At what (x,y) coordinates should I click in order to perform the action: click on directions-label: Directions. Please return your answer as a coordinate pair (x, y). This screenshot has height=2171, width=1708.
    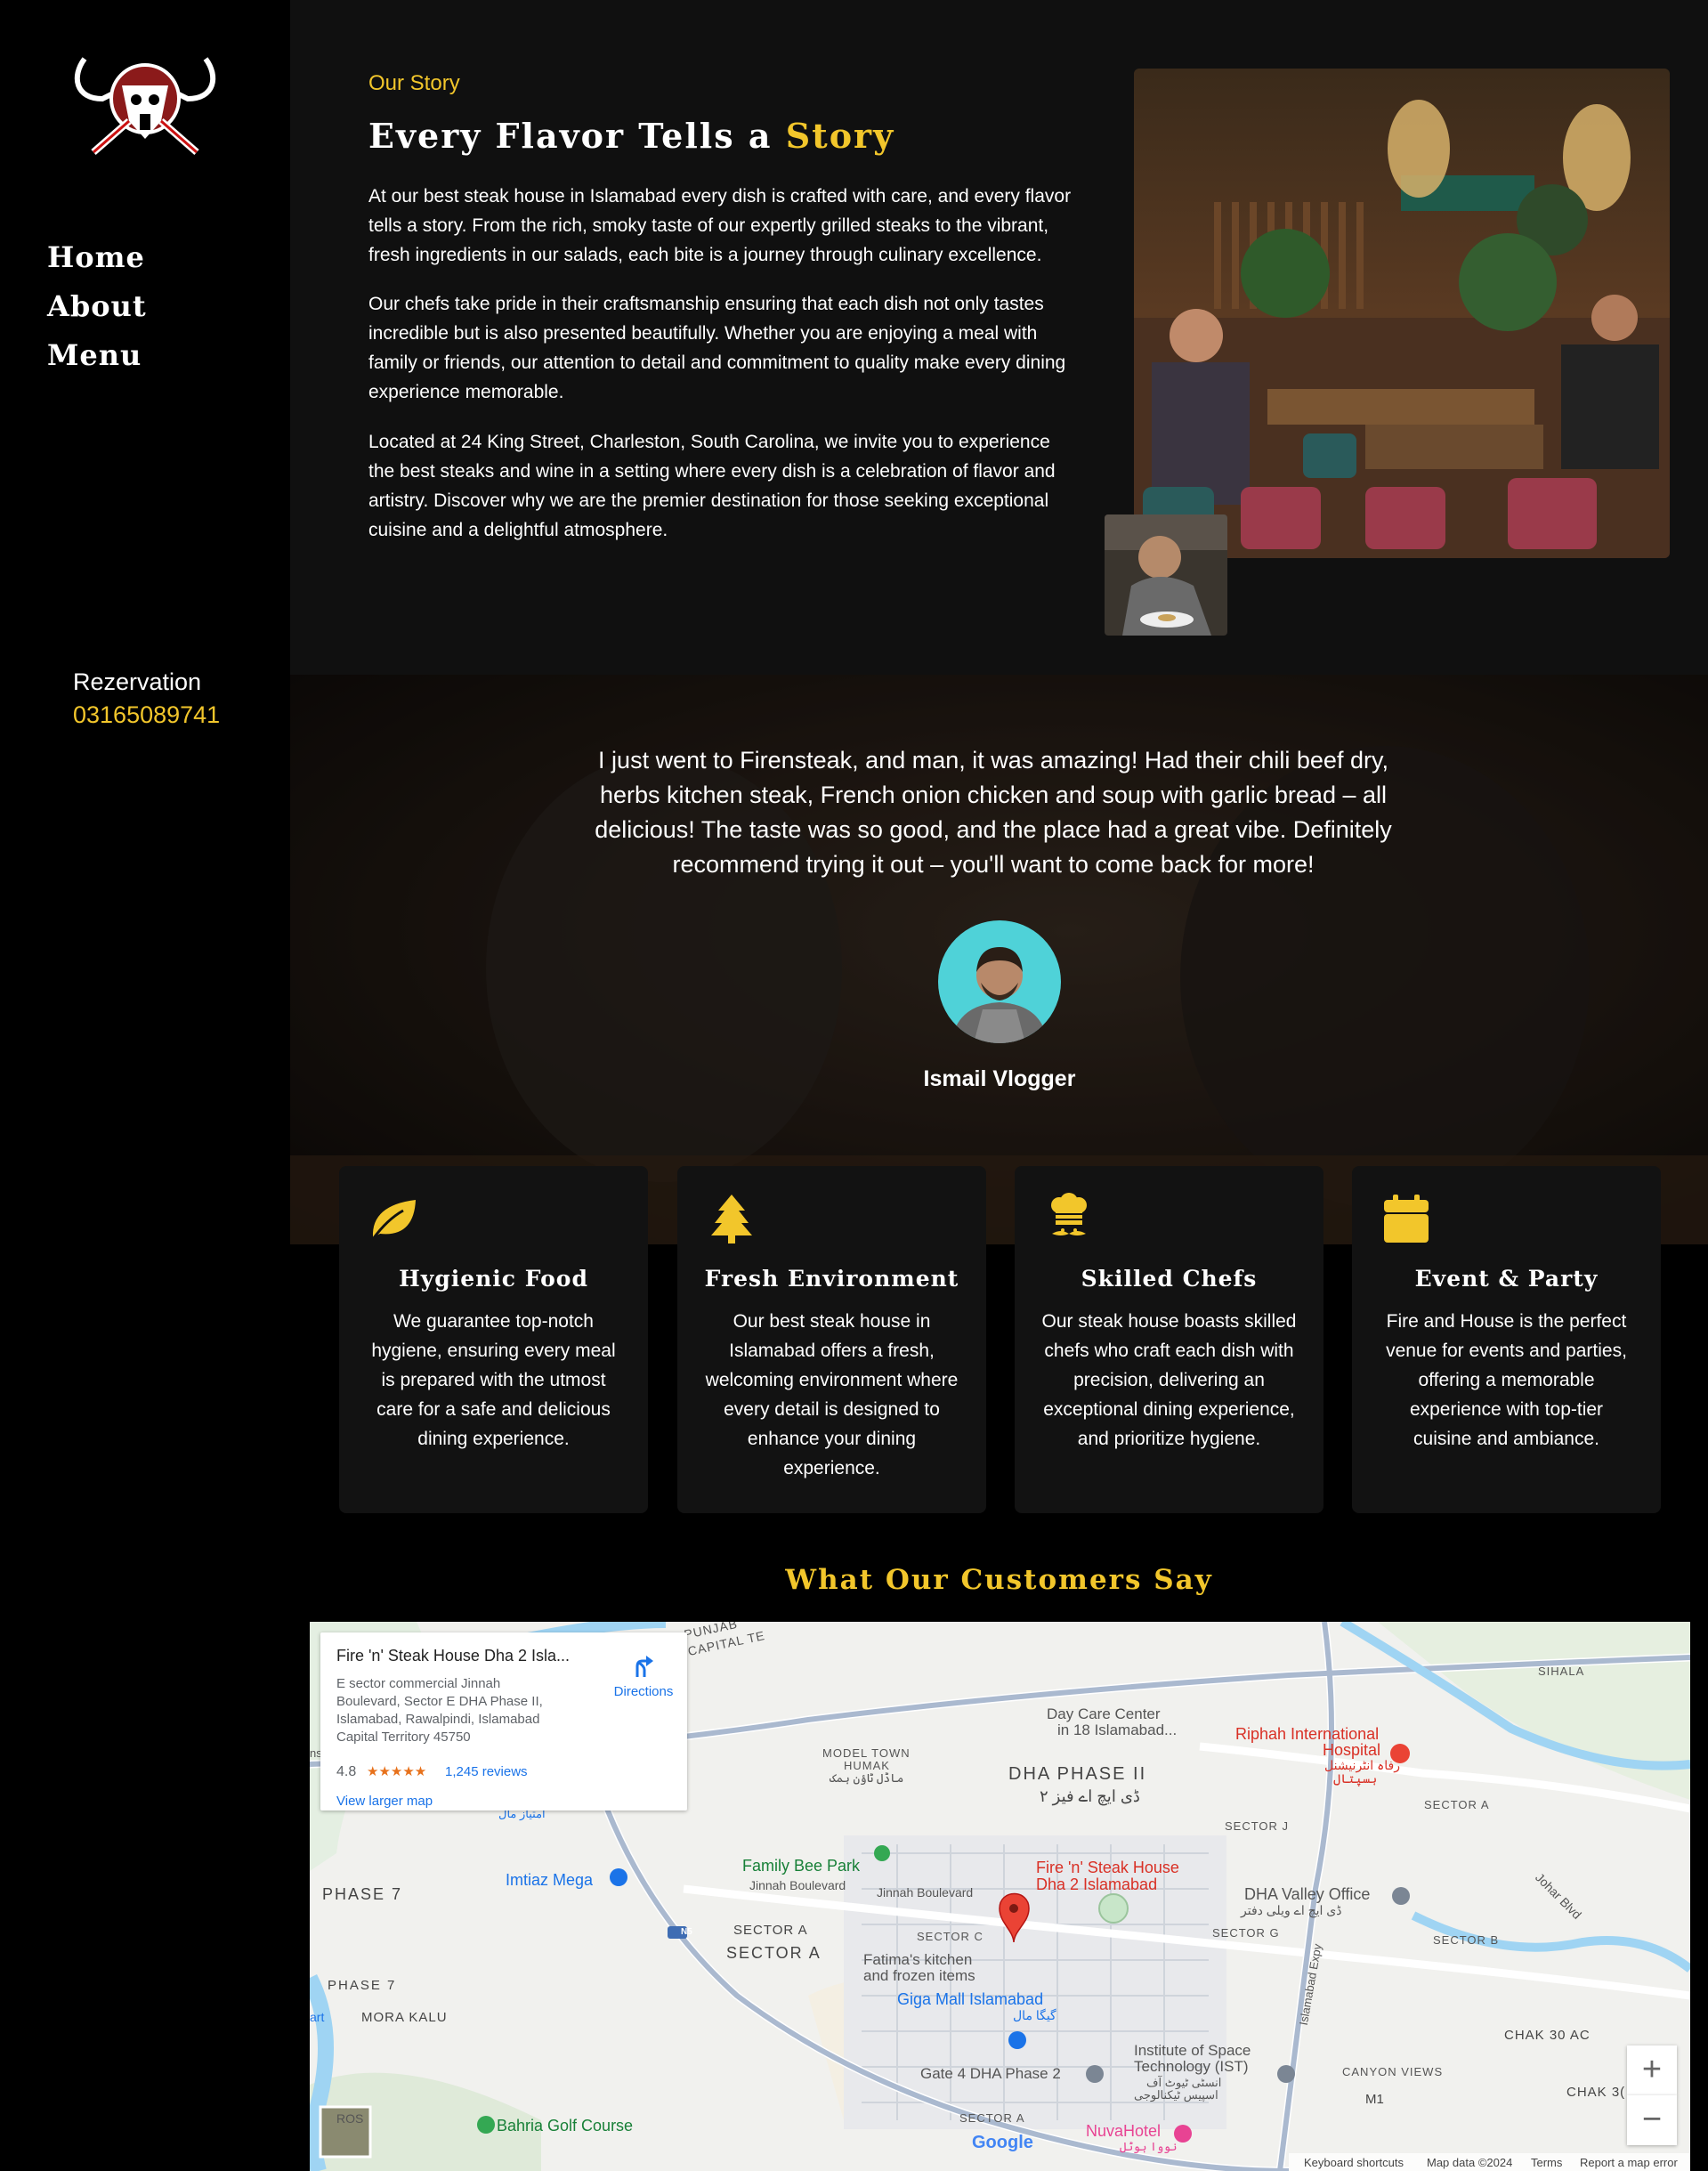
    Looking at the image, I should click on (644, 1691).